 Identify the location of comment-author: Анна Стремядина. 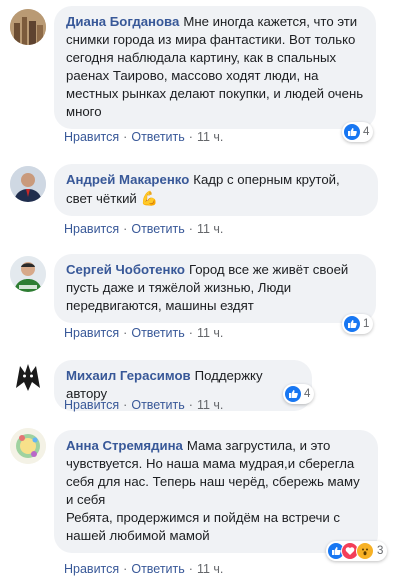
(124, 445).